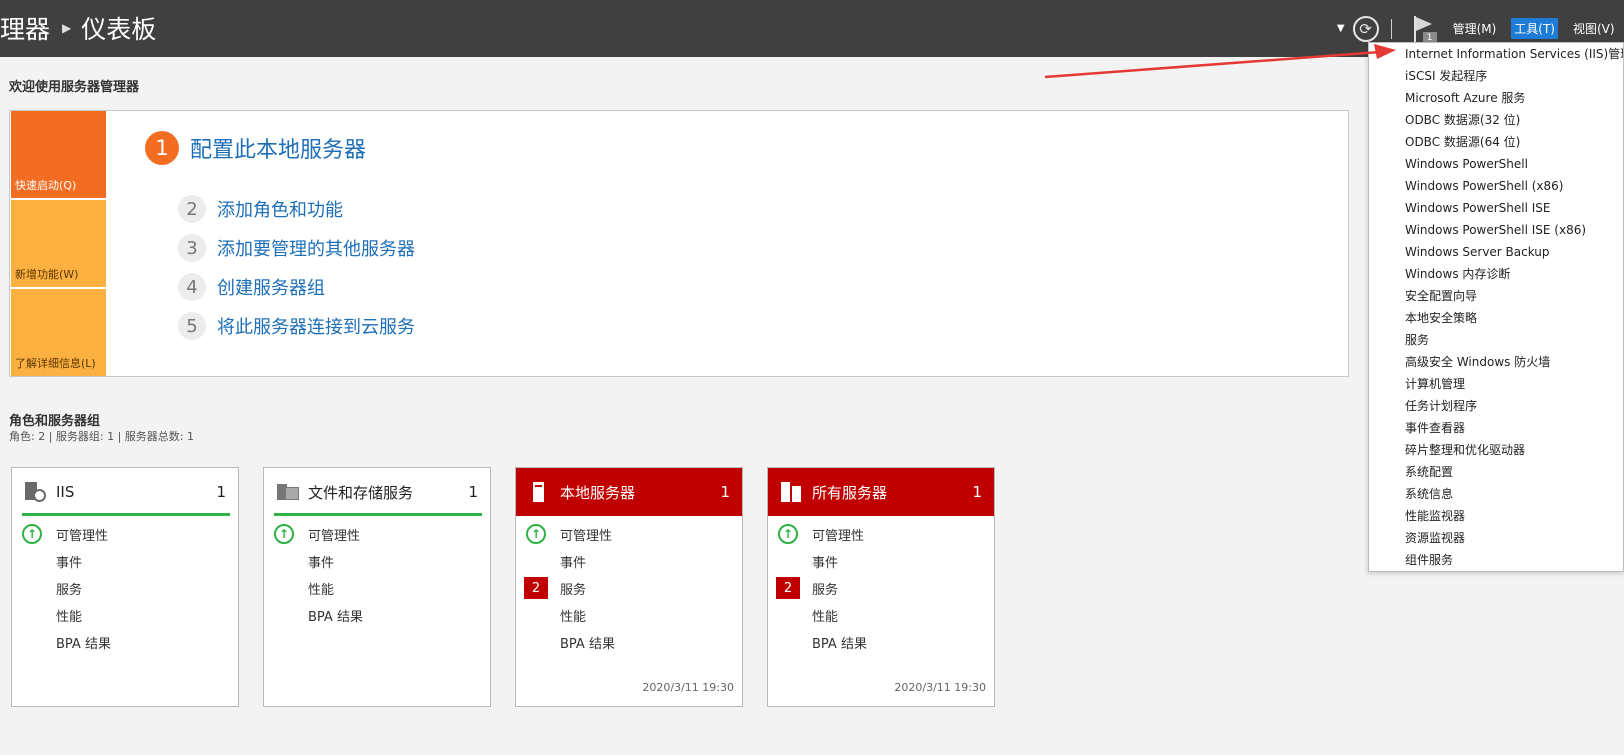  I want to click on tools-item-powershell-ise: Windows PowerShell ISE, so click(1496, 208).